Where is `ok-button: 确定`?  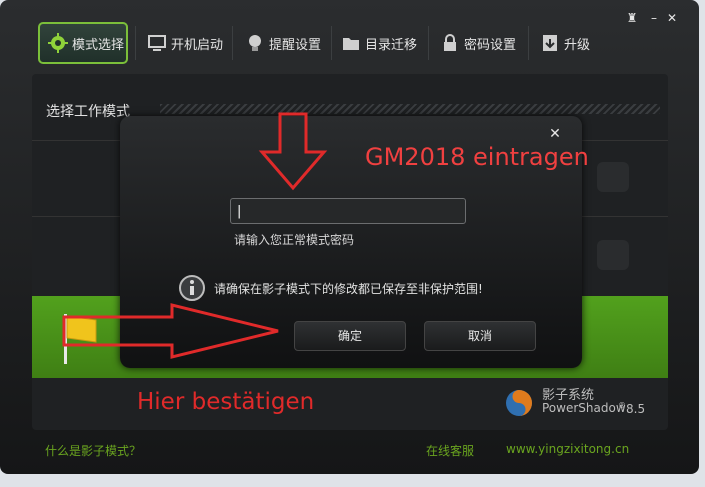
ok-button: 确定 is located at coordinates (350, 336).